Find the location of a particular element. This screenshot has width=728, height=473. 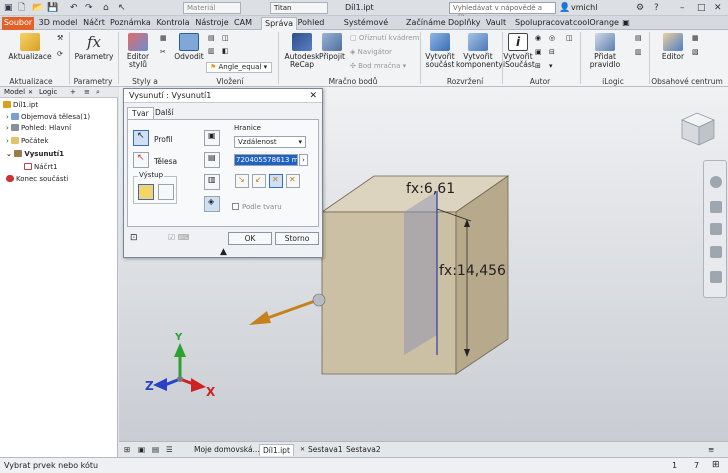

new-solid-button: ◈ is located at coordinates (212, 204).